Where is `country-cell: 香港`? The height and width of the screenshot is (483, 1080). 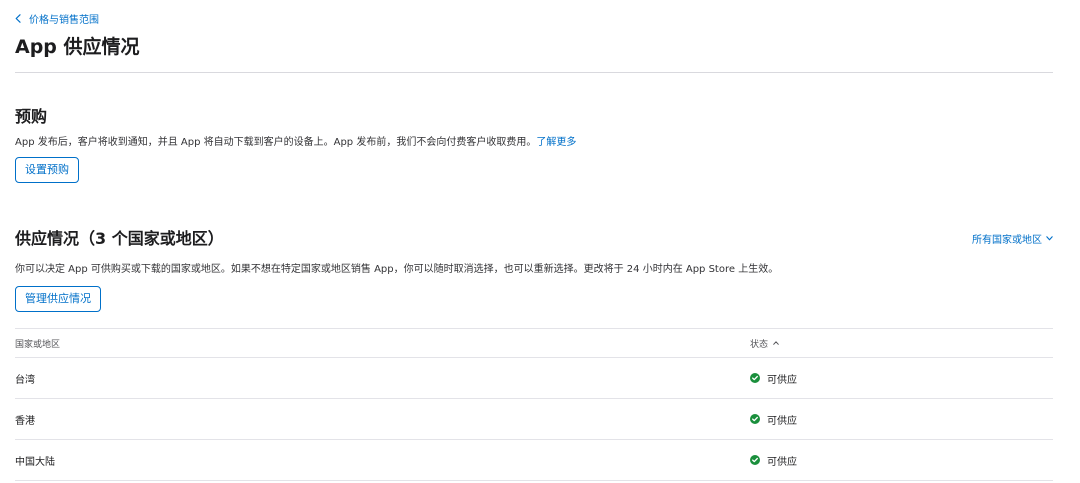
country-cell: 香港 is located at coordinates (25, 421).